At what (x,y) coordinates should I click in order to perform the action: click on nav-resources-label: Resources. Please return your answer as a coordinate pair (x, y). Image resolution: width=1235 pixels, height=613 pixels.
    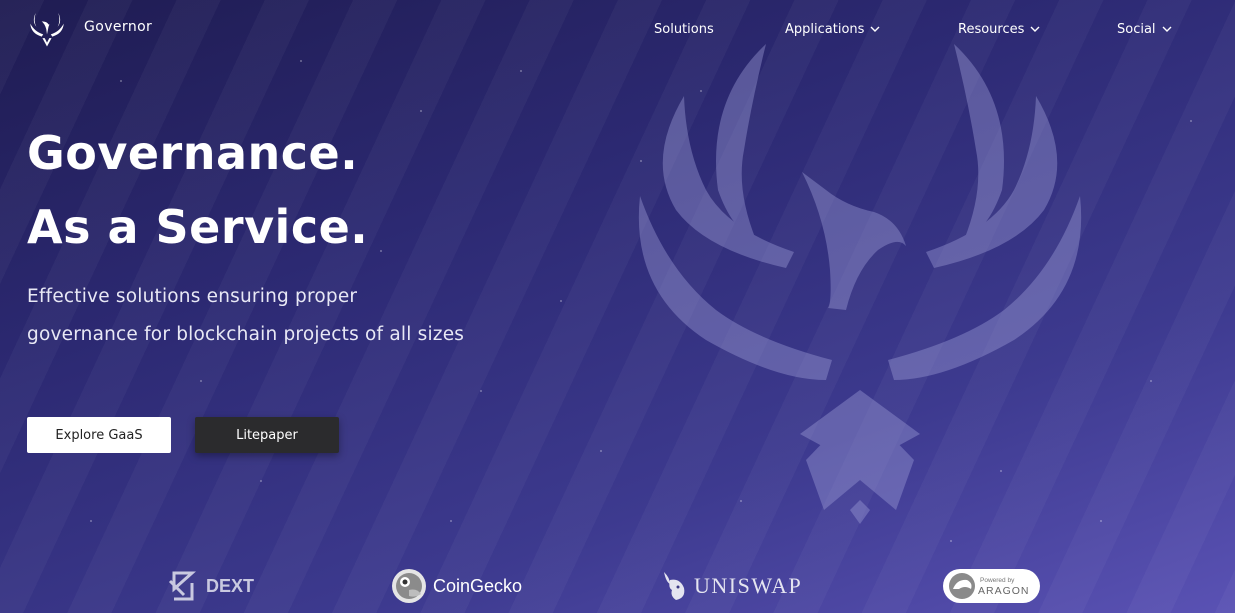
    Looking at the image, I should click on (991, 29).